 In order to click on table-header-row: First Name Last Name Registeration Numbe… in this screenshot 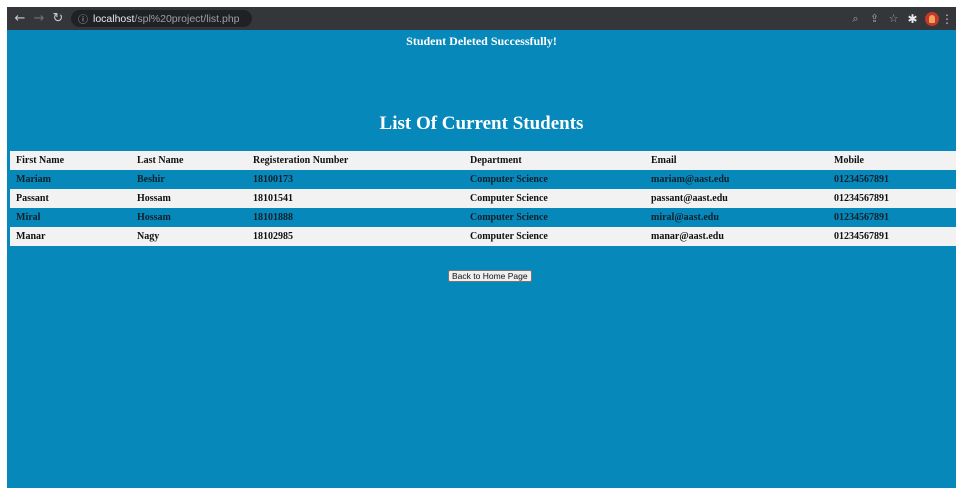, I will do `click(483, 160)`.